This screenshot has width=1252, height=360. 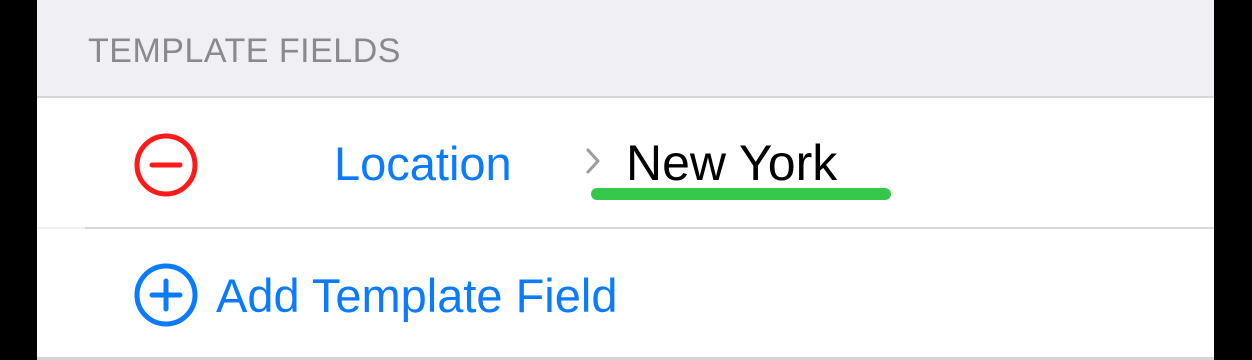 I want to click on field-name-label: Location, so click(x=423, y=163).